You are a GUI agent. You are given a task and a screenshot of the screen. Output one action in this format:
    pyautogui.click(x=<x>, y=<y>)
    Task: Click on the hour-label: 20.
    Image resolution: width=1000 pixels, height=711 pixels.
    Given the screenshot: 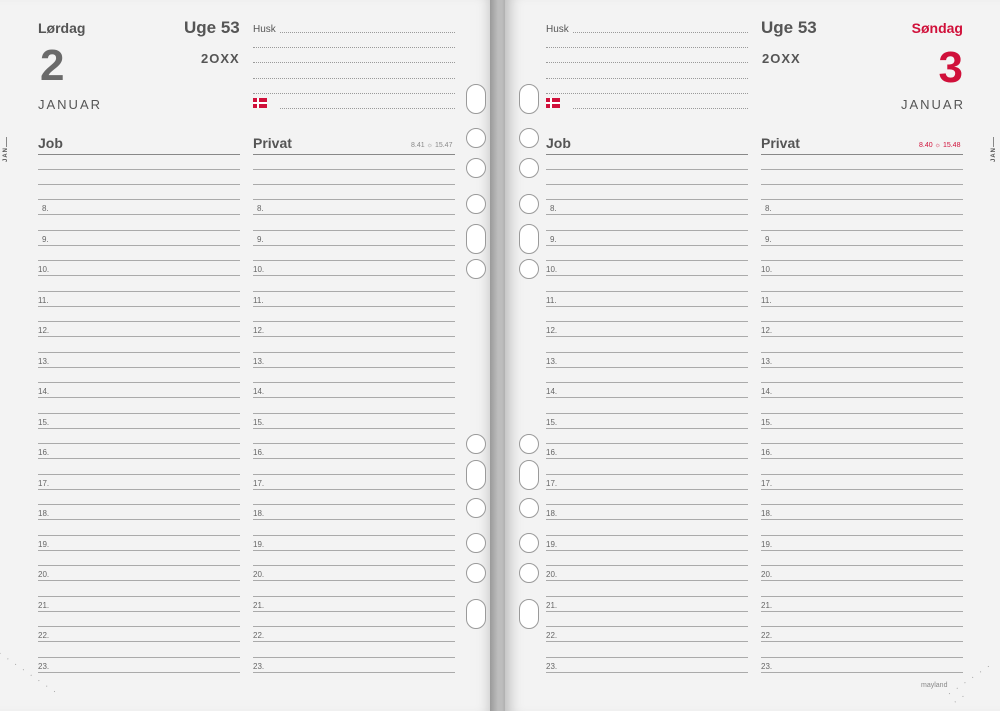 What is the action you would take?
    pyautogui.click(x=552, y=574)
    